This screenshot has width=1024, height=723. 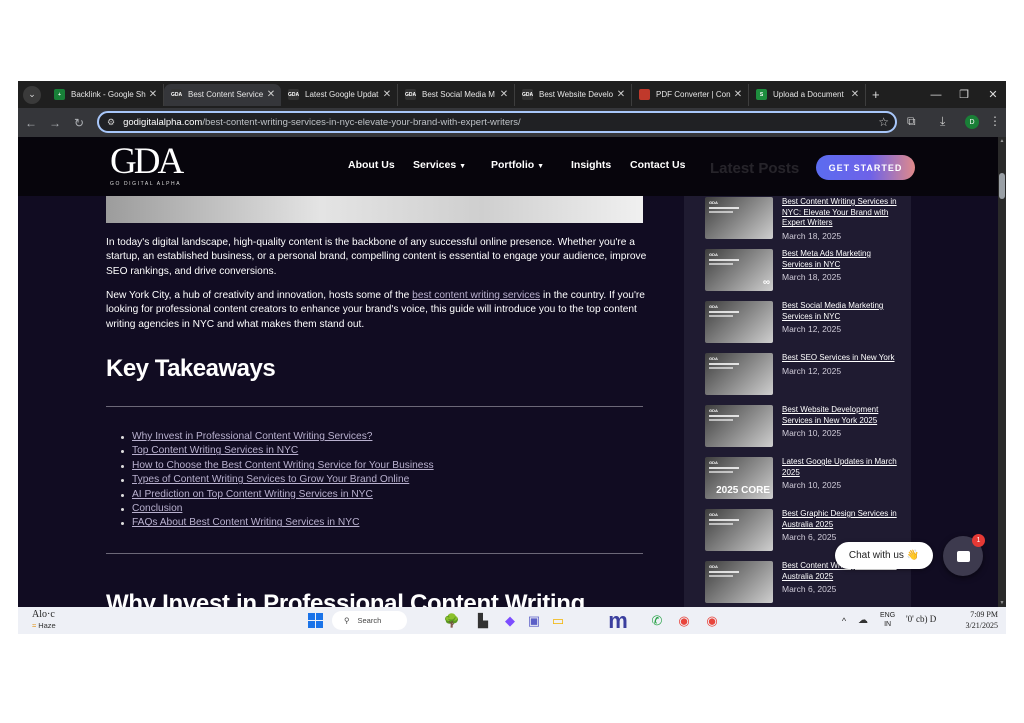 What do you see at coordinates (55, 123) in the screenshot?
I see `forward-icon: →` at bounding box center [55, 123].